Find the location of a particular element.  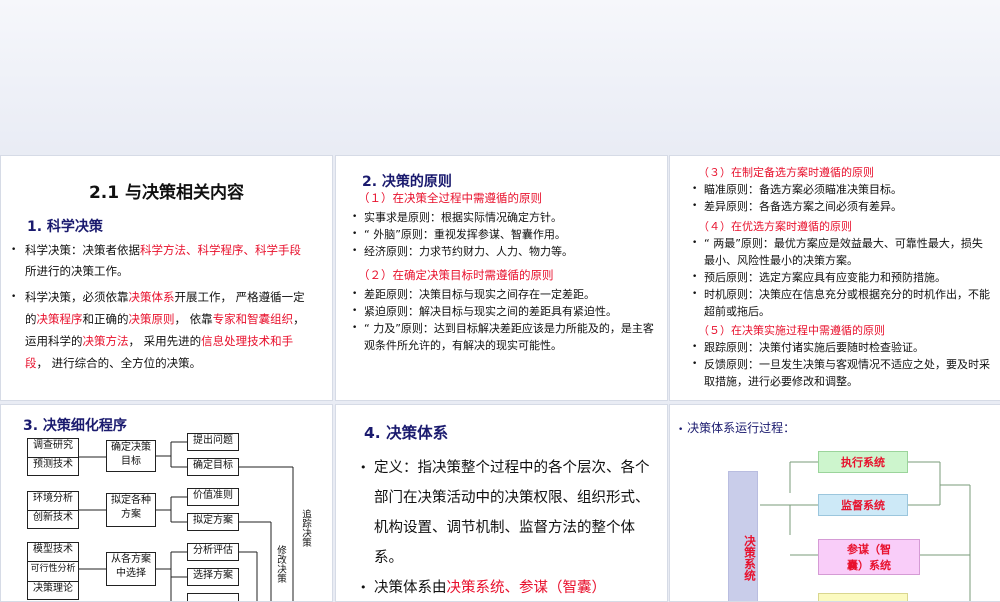

principle-subheading-1: （１）在决策全过程中需遵循的原则 is located at coordinates (450, 198).